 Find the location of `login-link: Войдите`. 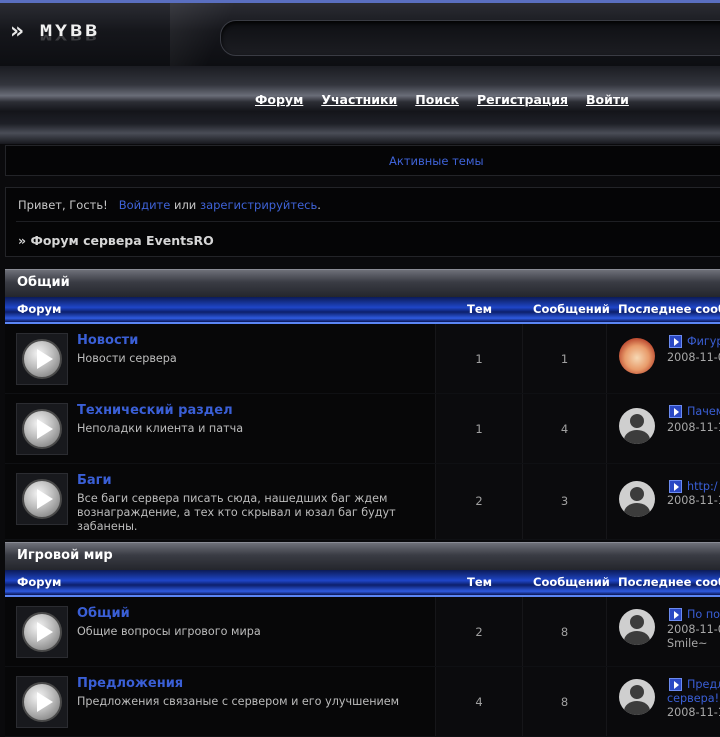

login-link: Войдите is located at coordinates (145, 205).